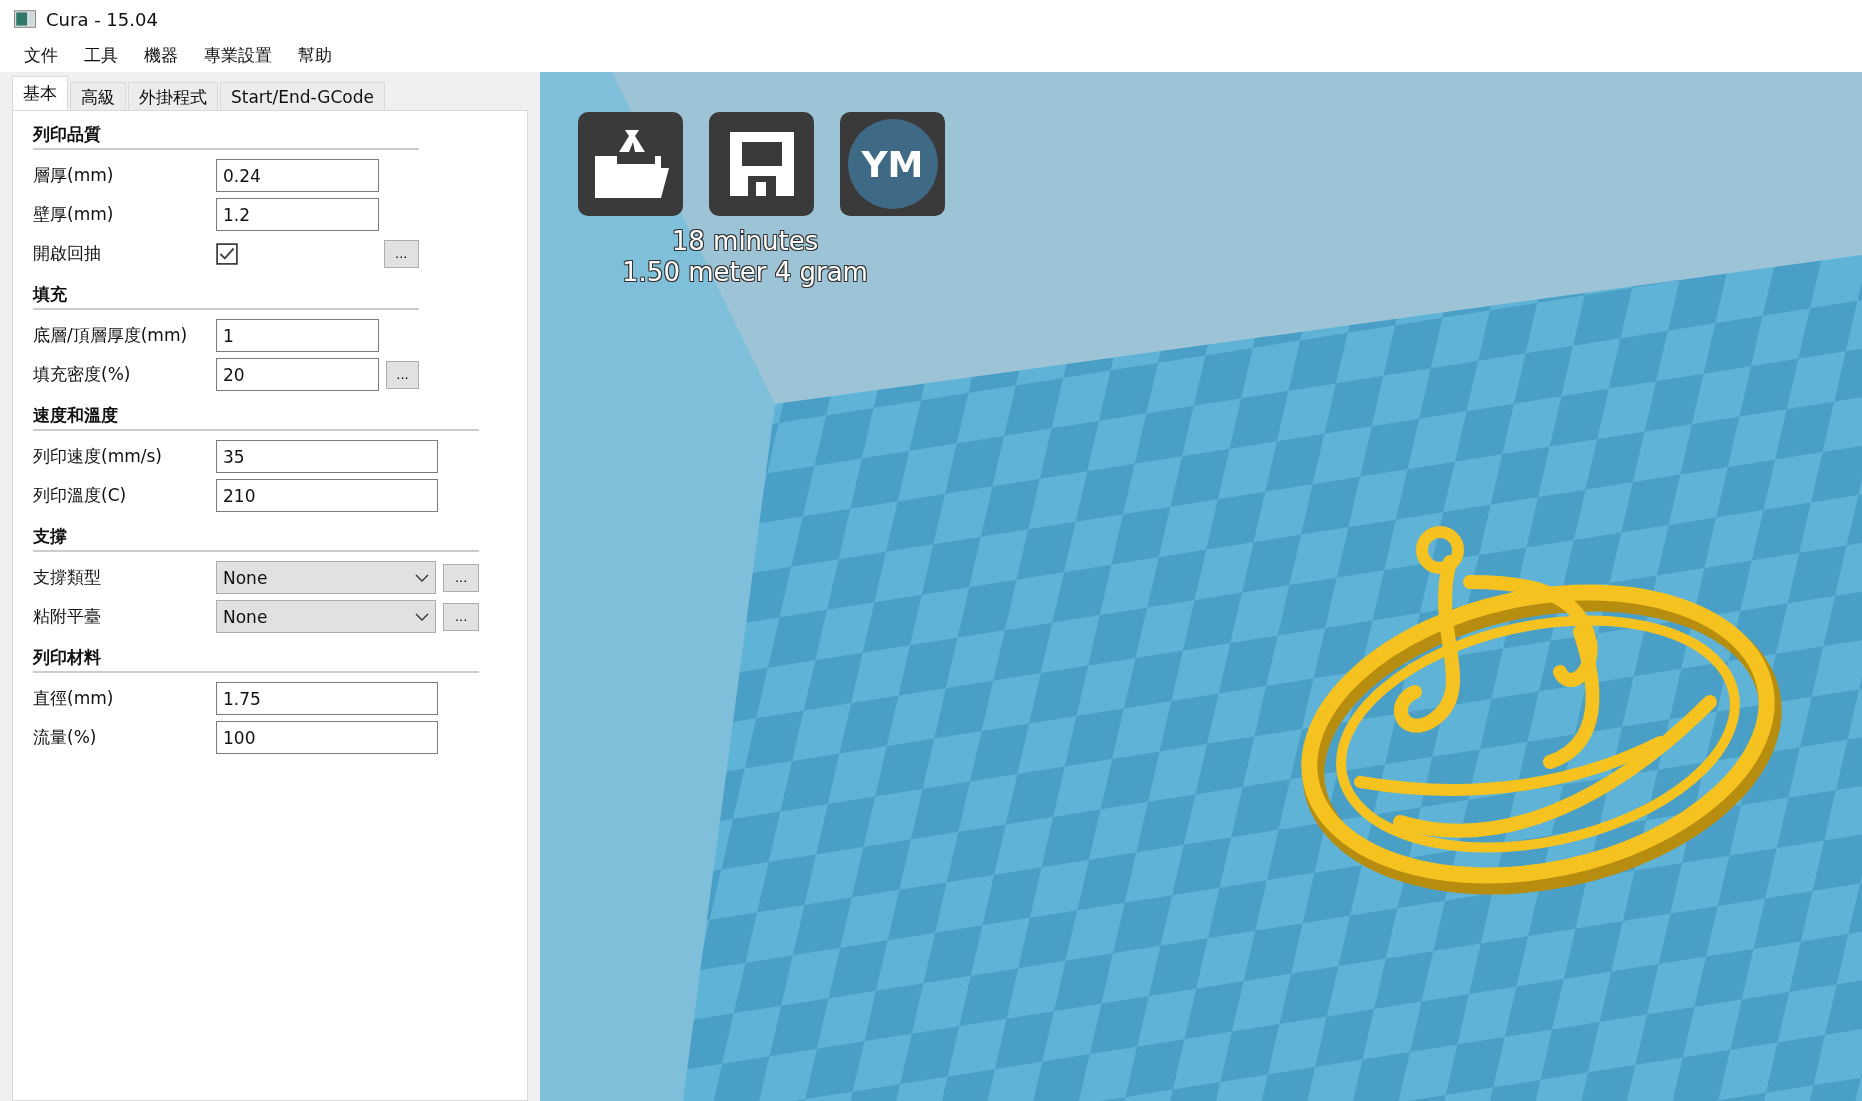 The height and width of the screenshot is (1101, 1862). Describe the element at coordinates (302, 96) in the screenshot. I see `tab: Start/End-GCode` at that location.